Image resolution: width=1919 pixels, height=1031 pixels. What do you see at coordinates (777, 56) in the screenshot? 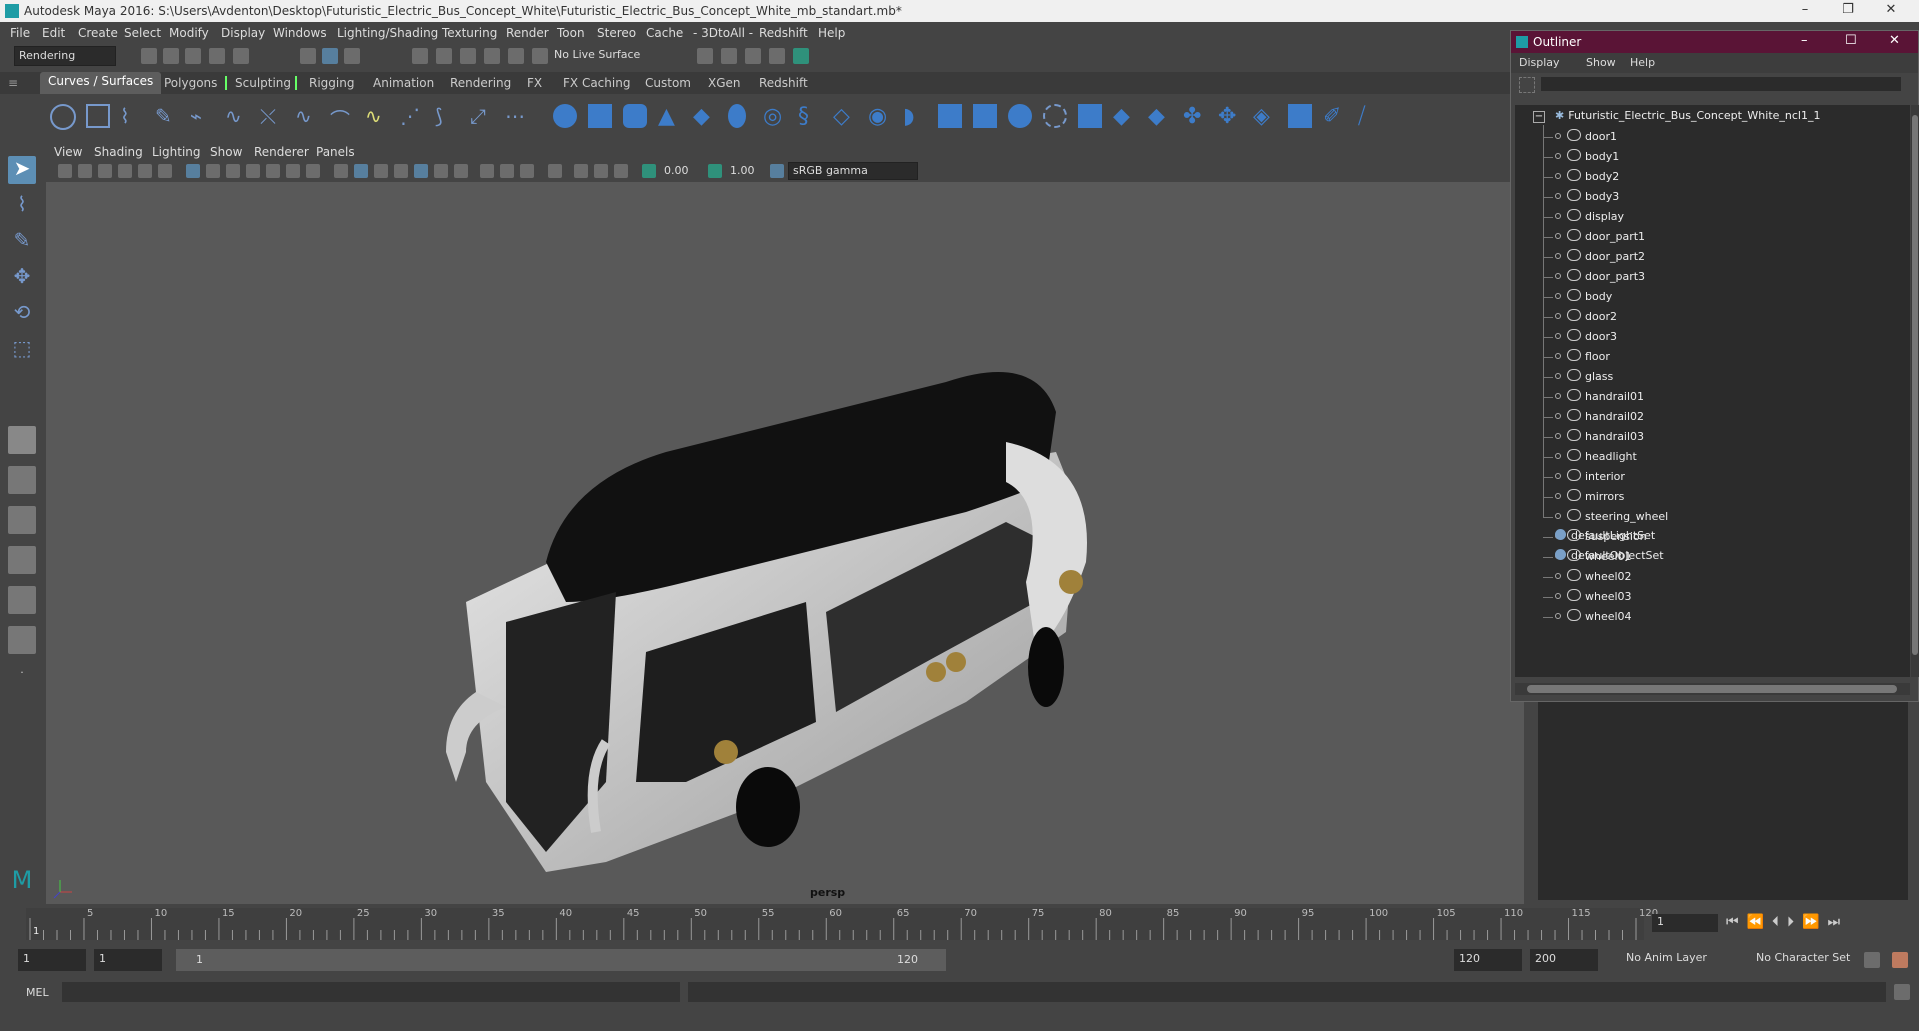
I see `render-view-icon` at bounding box center [777, 56].